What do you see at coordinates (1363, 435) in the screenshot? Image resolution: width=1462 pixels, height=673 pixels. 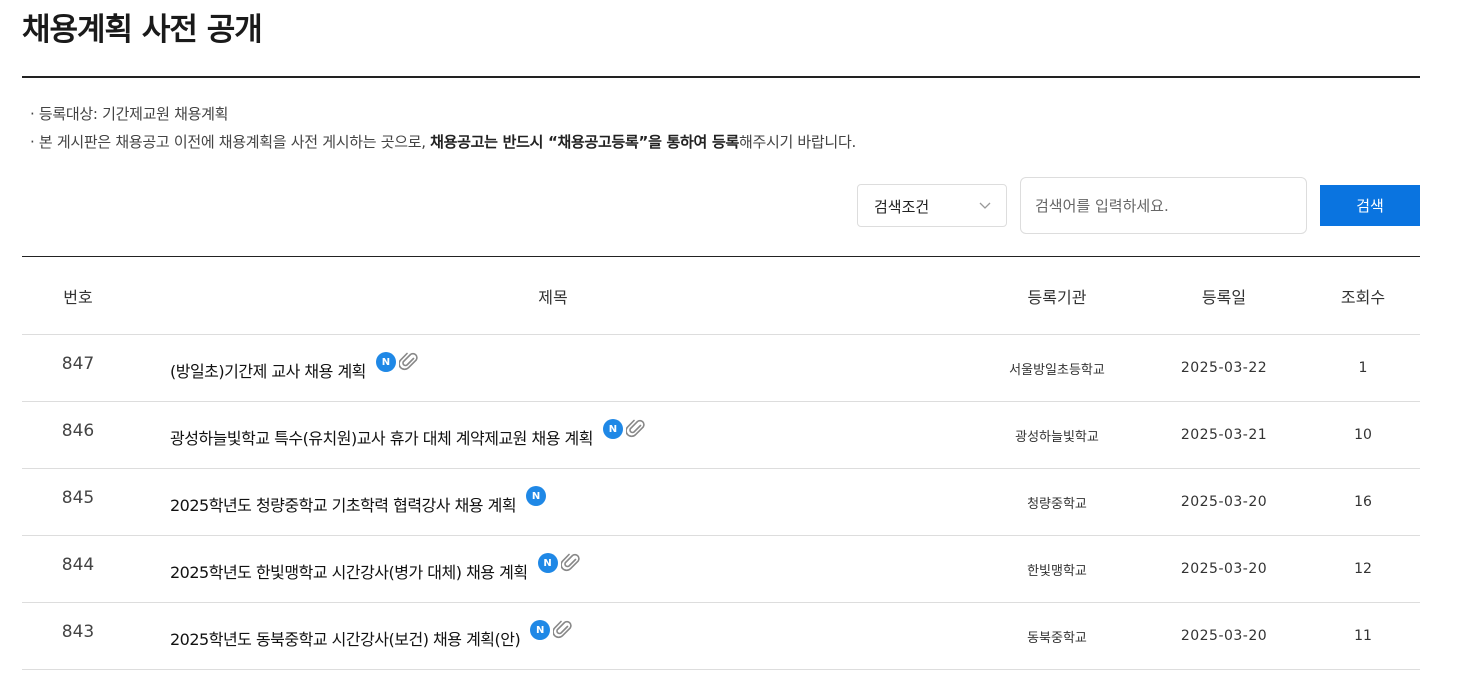 I see `row-views: 10` at bounding box center [1363, 435].